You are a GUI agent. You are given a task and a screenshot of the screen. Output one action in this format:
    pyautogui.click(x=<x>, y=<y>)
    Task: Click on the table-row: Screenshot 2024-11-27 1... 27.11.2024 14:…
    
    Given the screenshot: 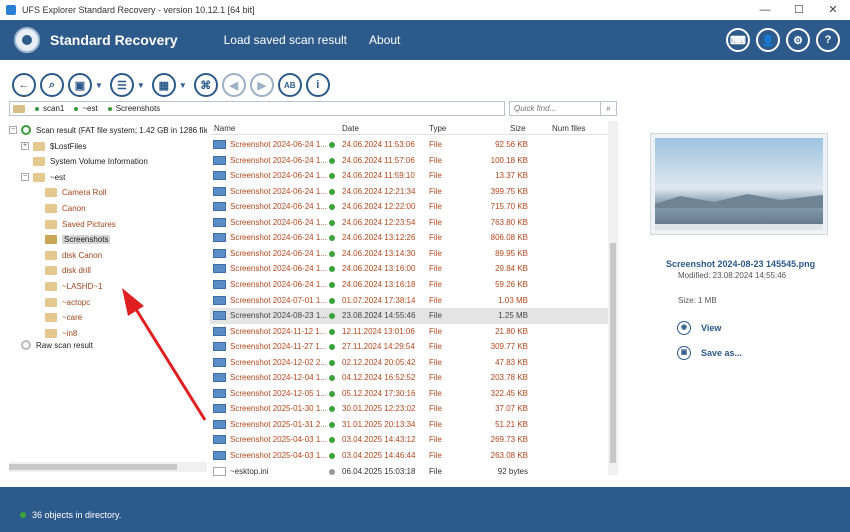 What is the action you would take?
    pyautogui.click(x=409, y=347)
    